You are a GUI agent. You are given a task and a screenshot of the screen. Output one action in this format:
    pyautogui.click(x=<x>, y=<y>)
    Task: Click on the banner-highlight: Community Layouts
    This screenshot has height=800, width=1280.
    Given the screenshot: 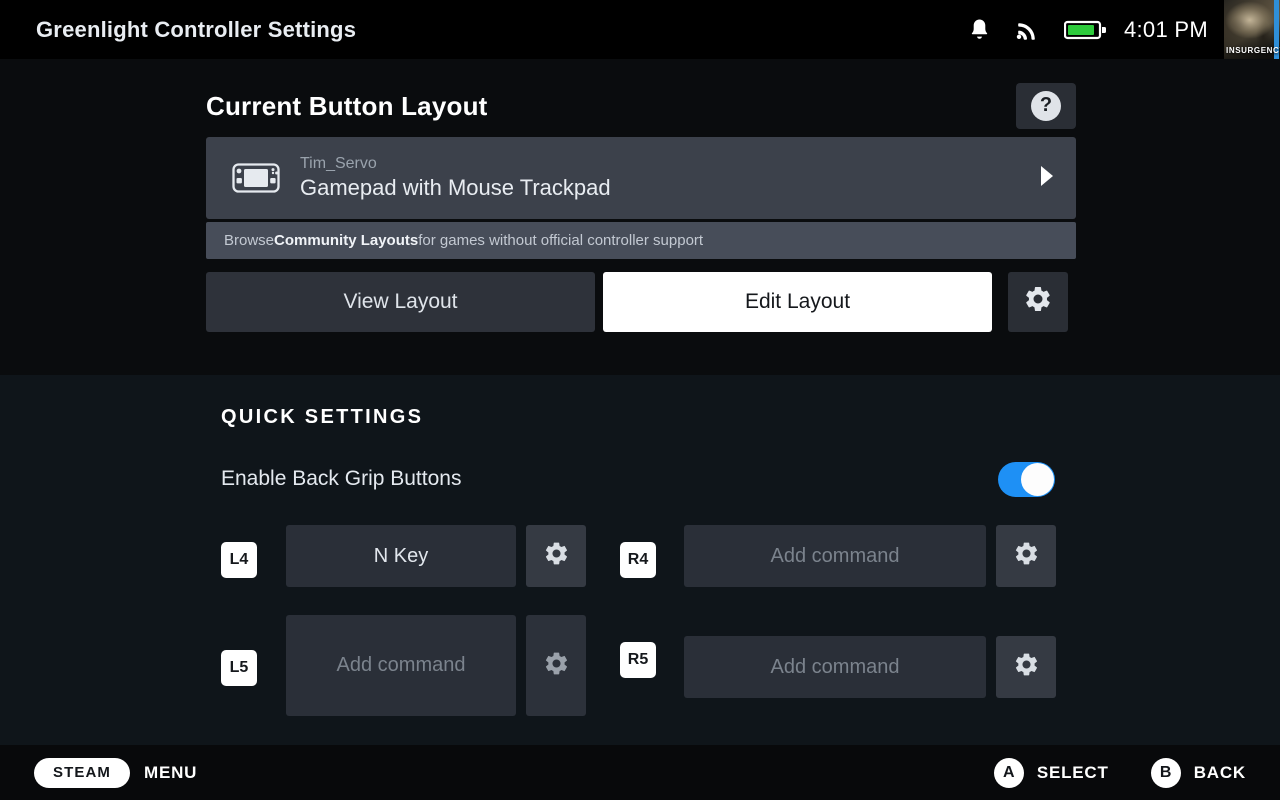 What is the action you would take?
    pyautogui.click(x=346, y=240)
    